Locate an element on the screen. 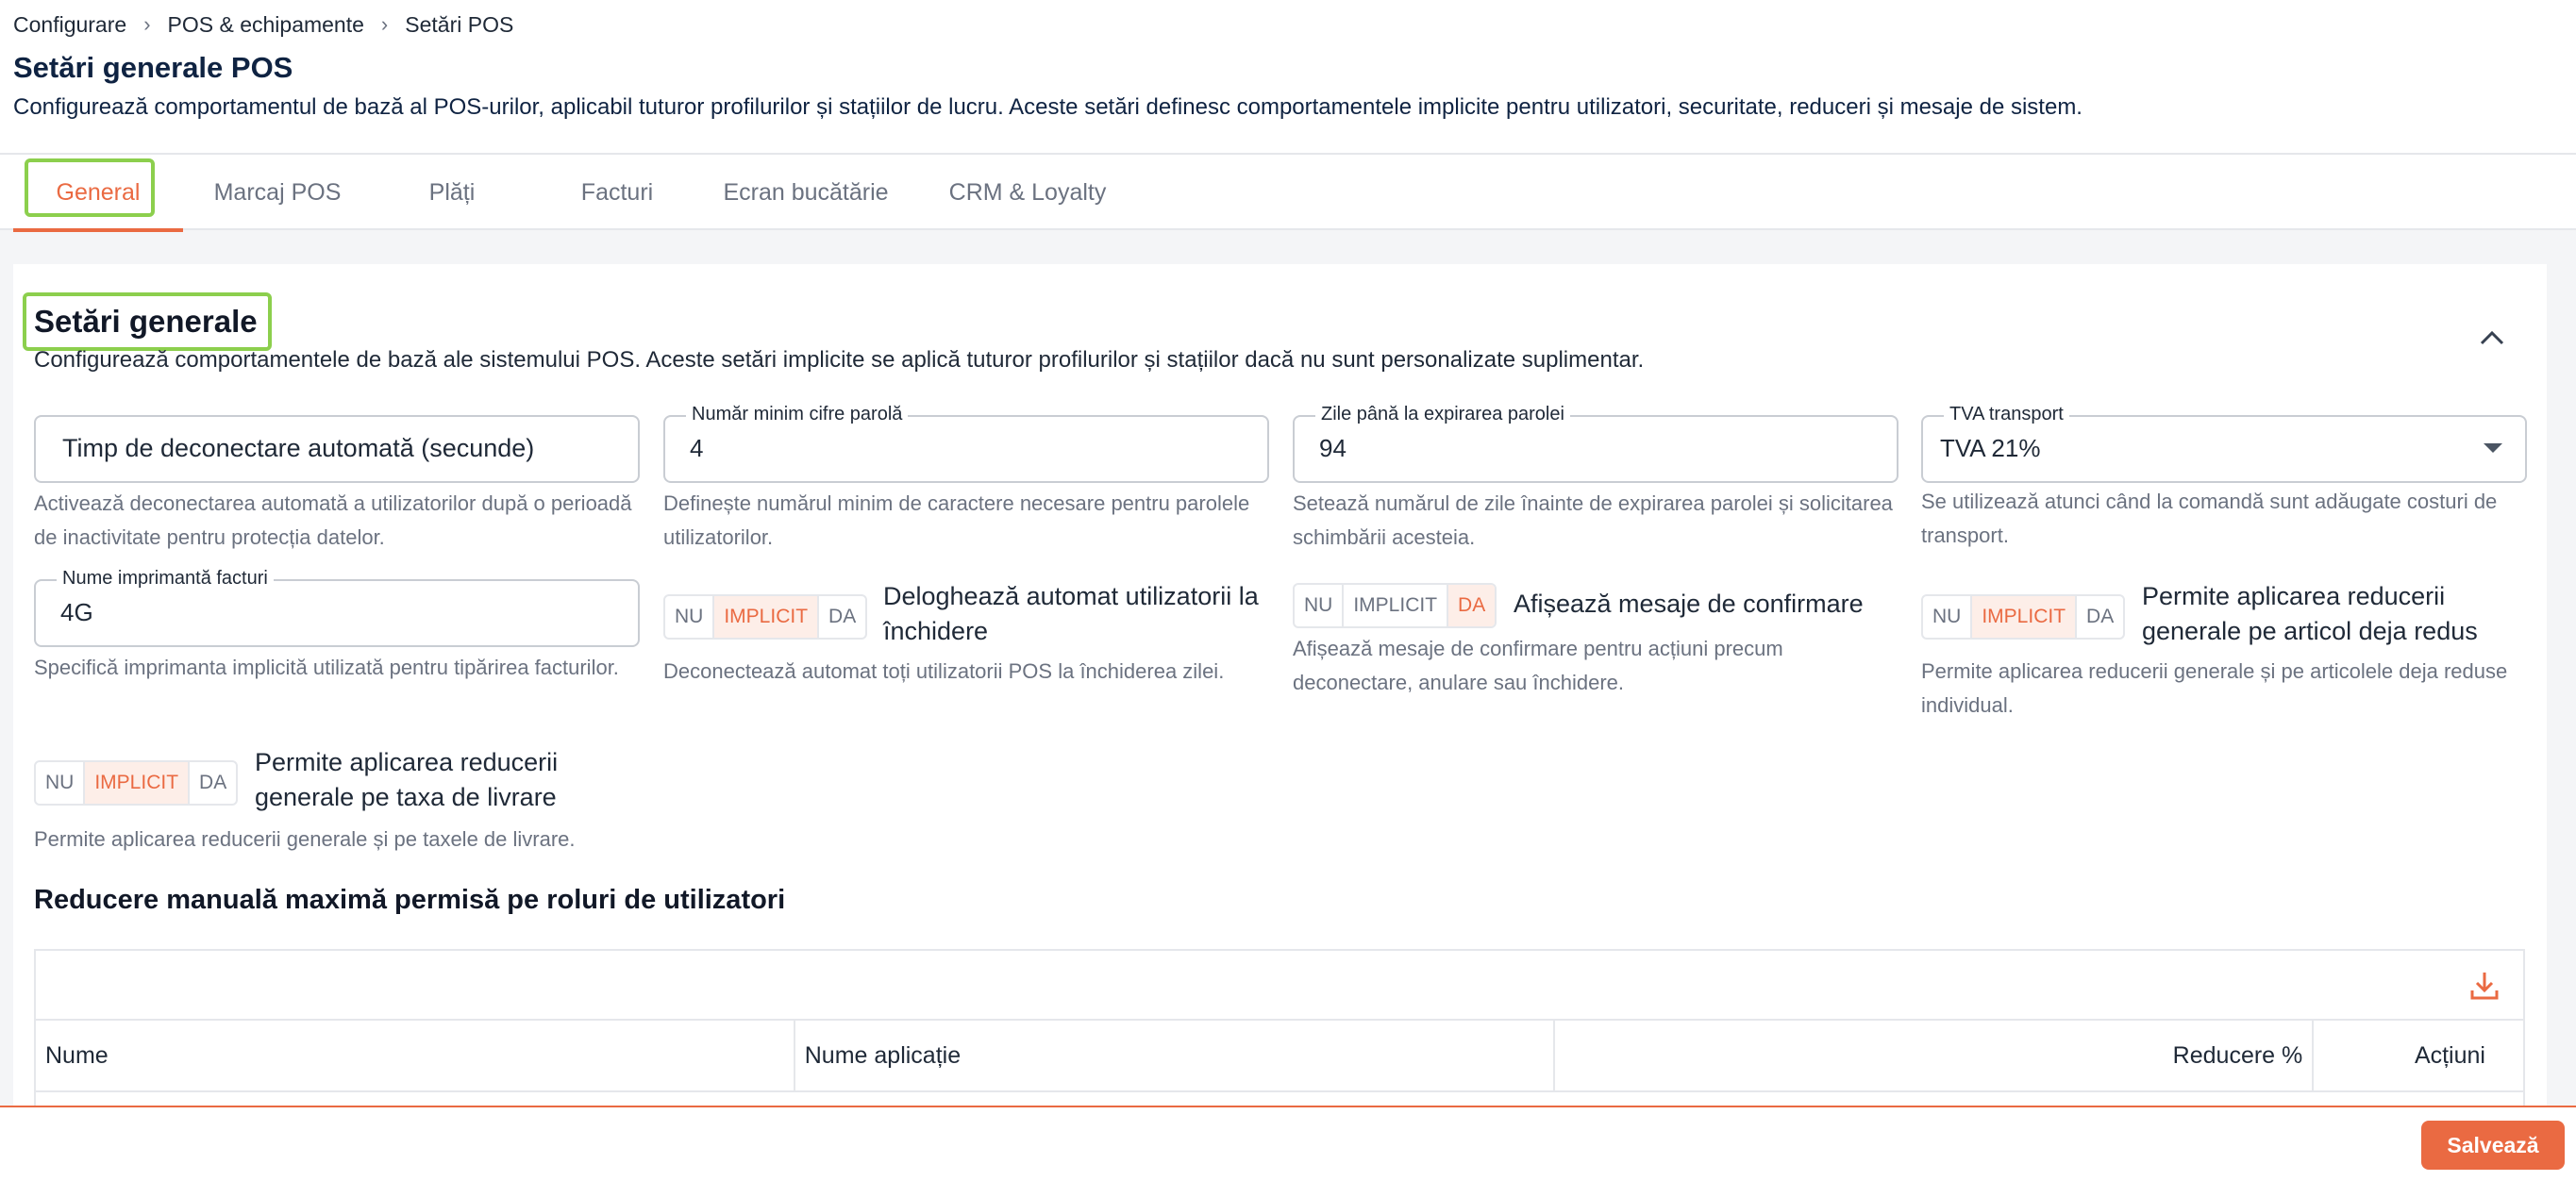  tab-marcaj-pos: Marcaj POS is located at coordinates (277, 192).